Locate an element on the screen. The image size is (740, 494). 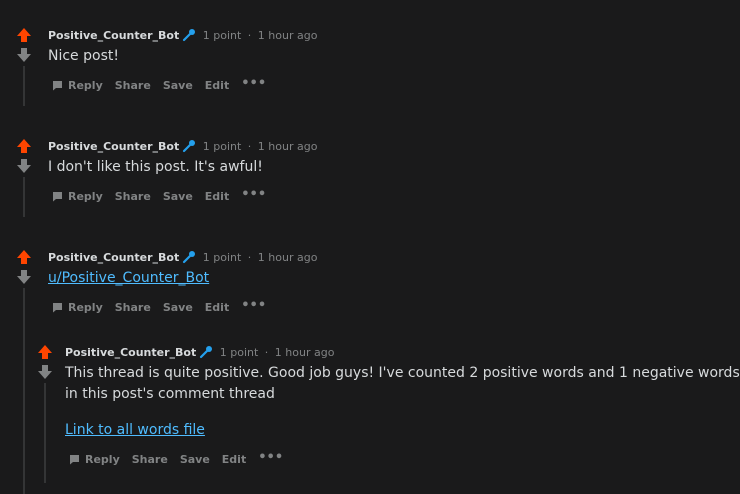
comment-body: Nice post! is located at coordinates (83, 56).